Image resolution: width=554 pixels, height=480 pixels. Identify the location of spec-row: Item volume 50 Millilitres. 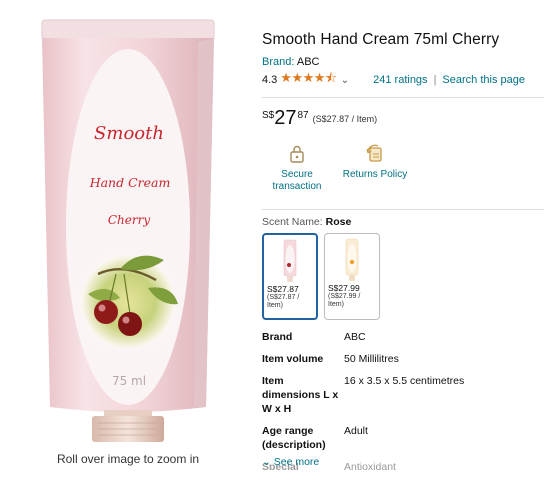
(403, 359).